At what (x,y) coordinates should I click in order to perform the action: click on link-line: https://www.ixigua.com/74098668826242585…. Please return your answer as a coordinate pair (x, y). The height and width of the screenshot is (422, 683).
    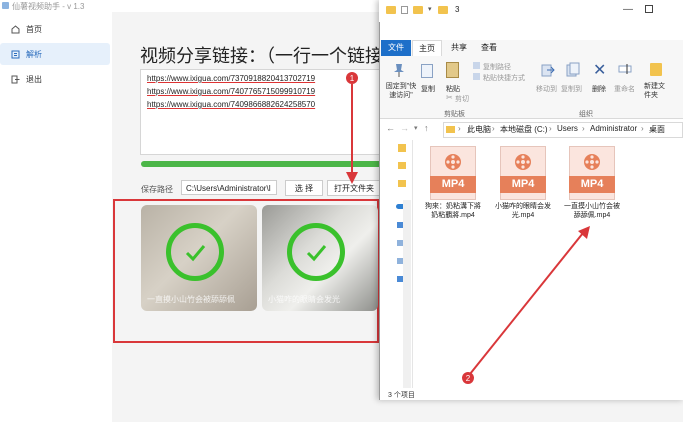
    Looking at the image, I should click on (231, 104).